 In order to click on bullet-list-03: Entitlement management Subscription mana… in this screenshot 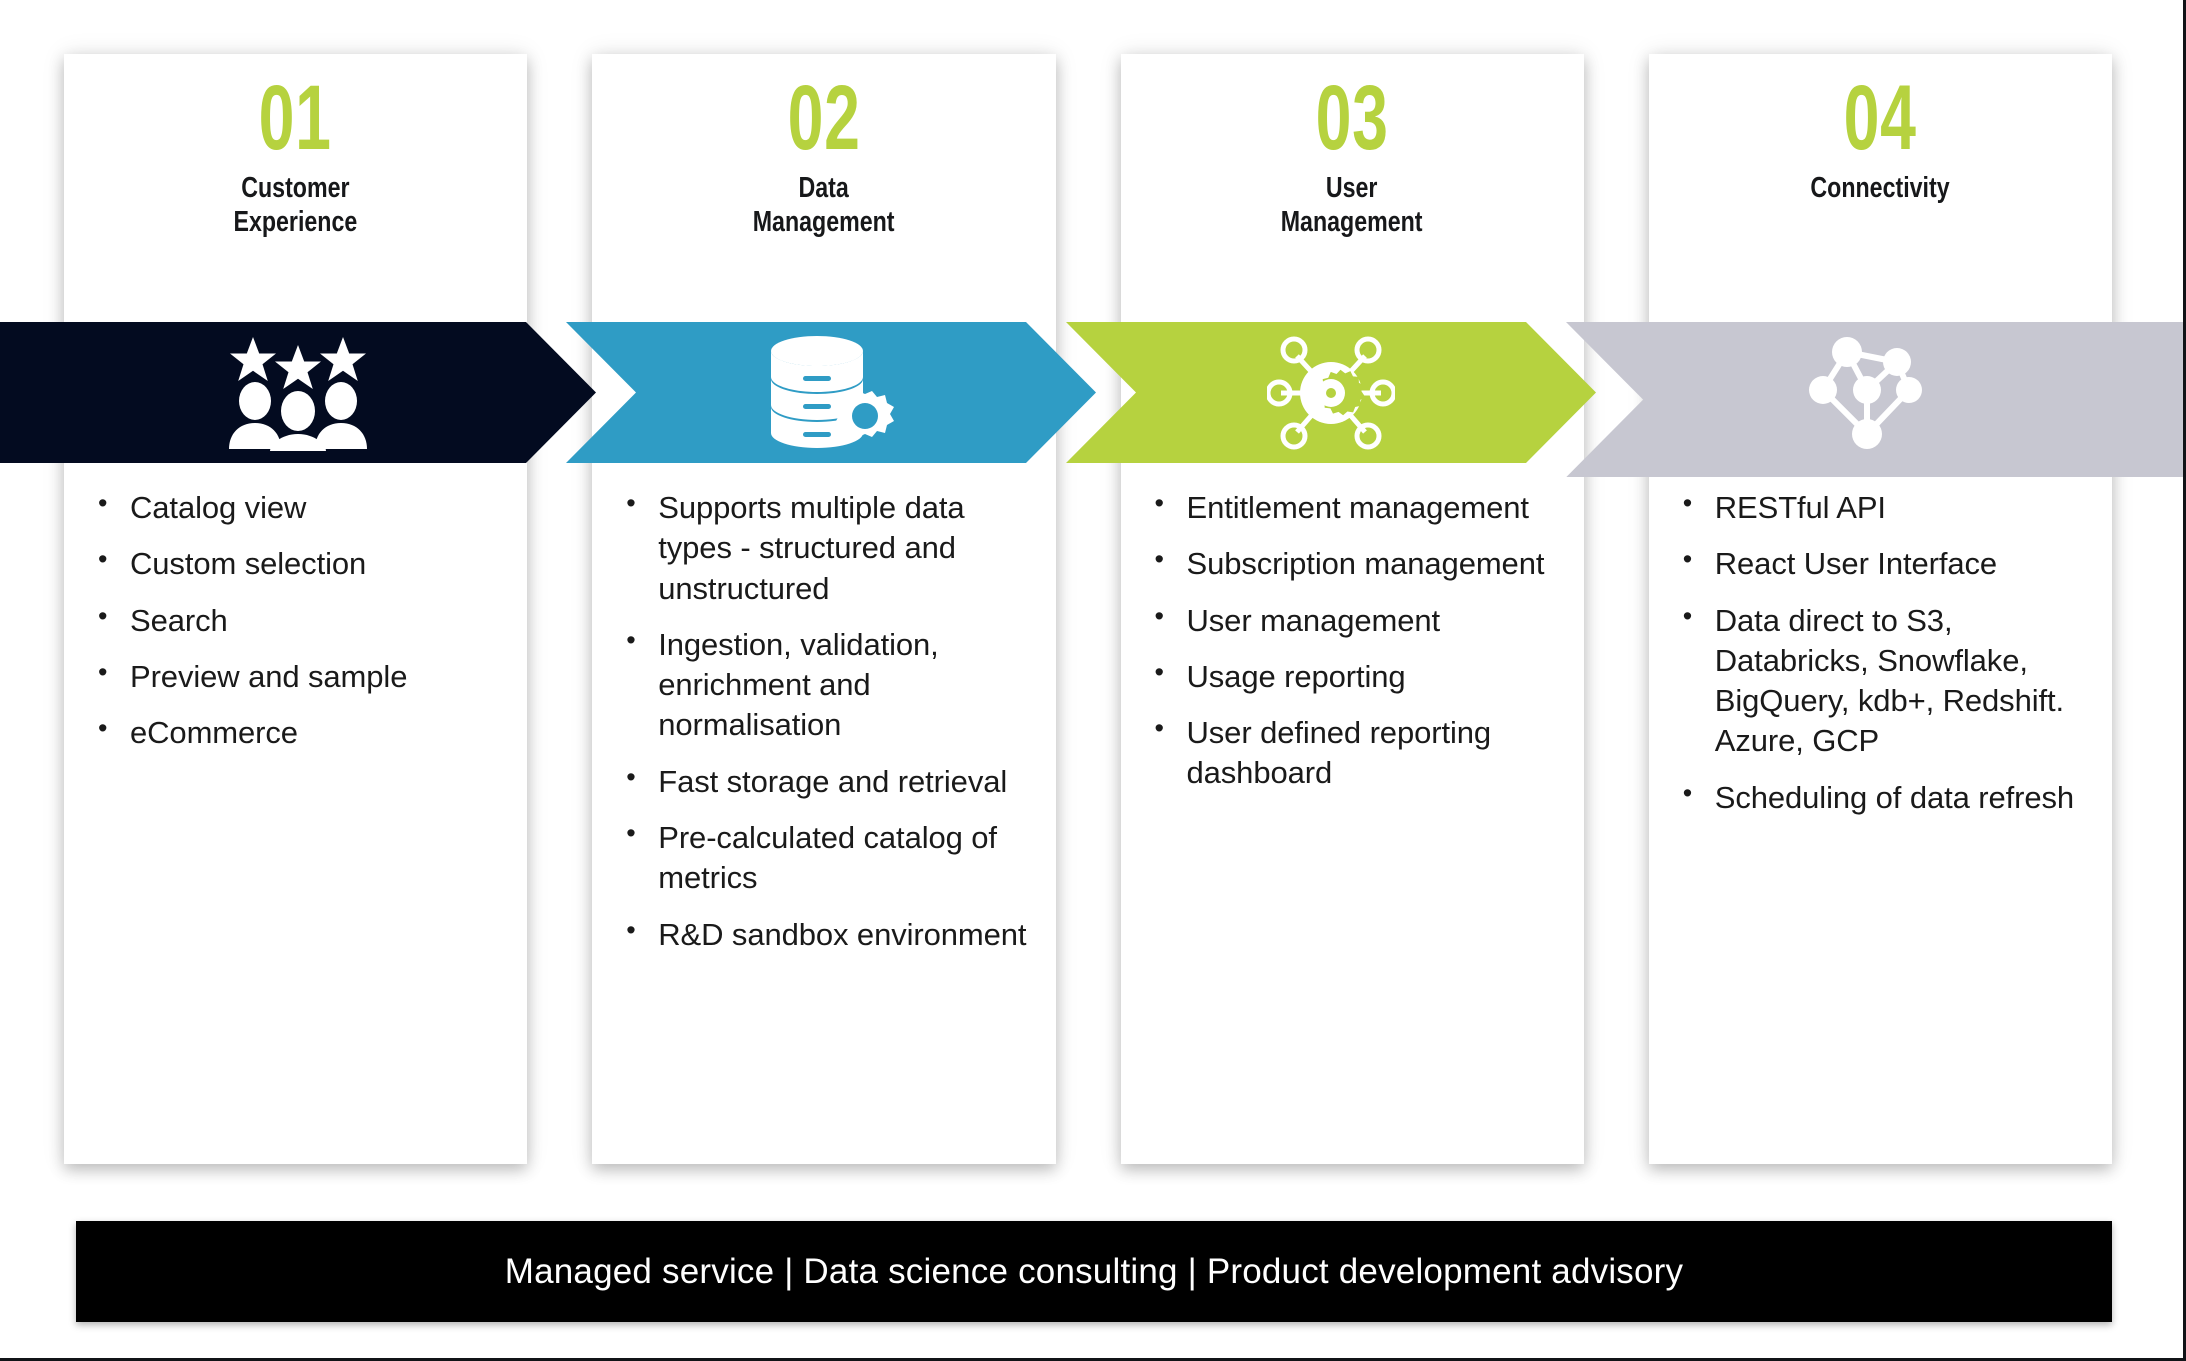, I will do `click(1350, 640)`.